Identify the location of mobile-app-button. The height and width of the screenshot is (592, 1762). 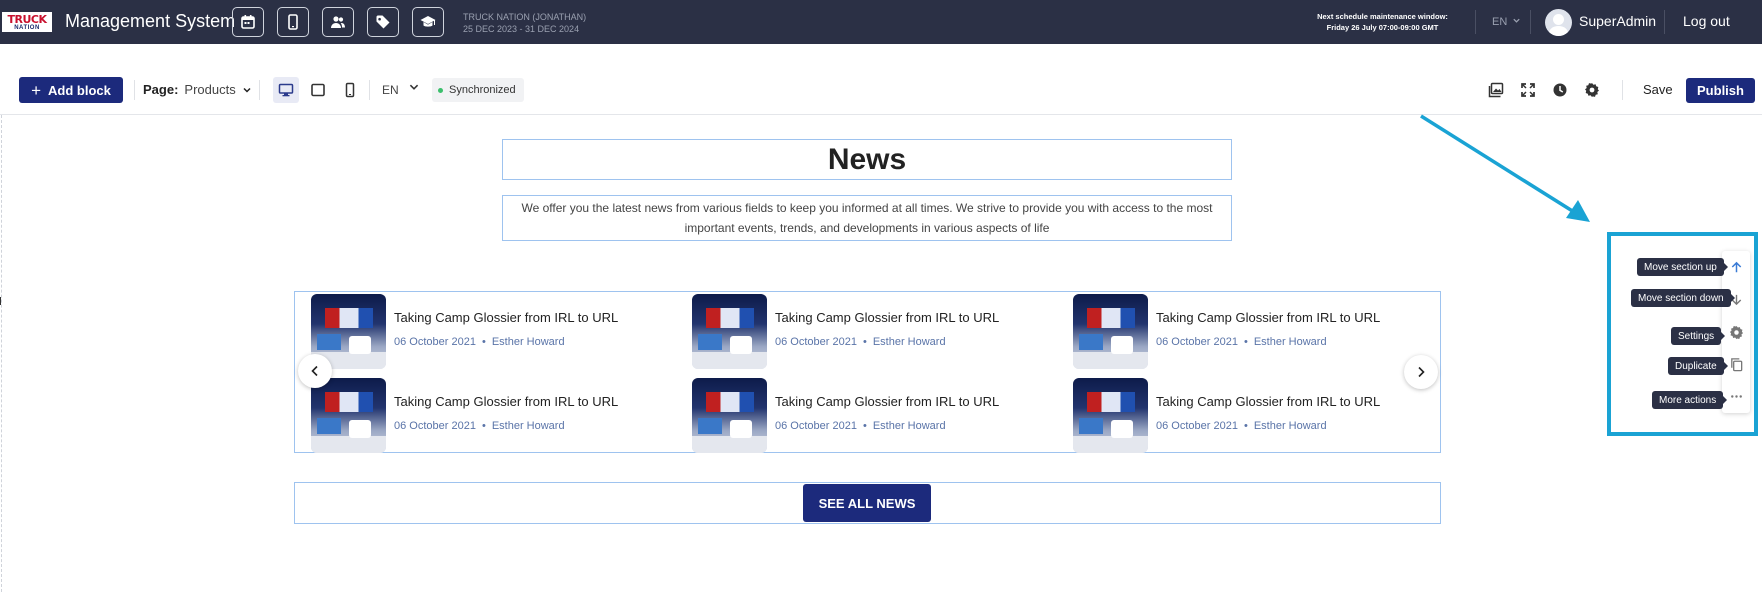
(293, 22).